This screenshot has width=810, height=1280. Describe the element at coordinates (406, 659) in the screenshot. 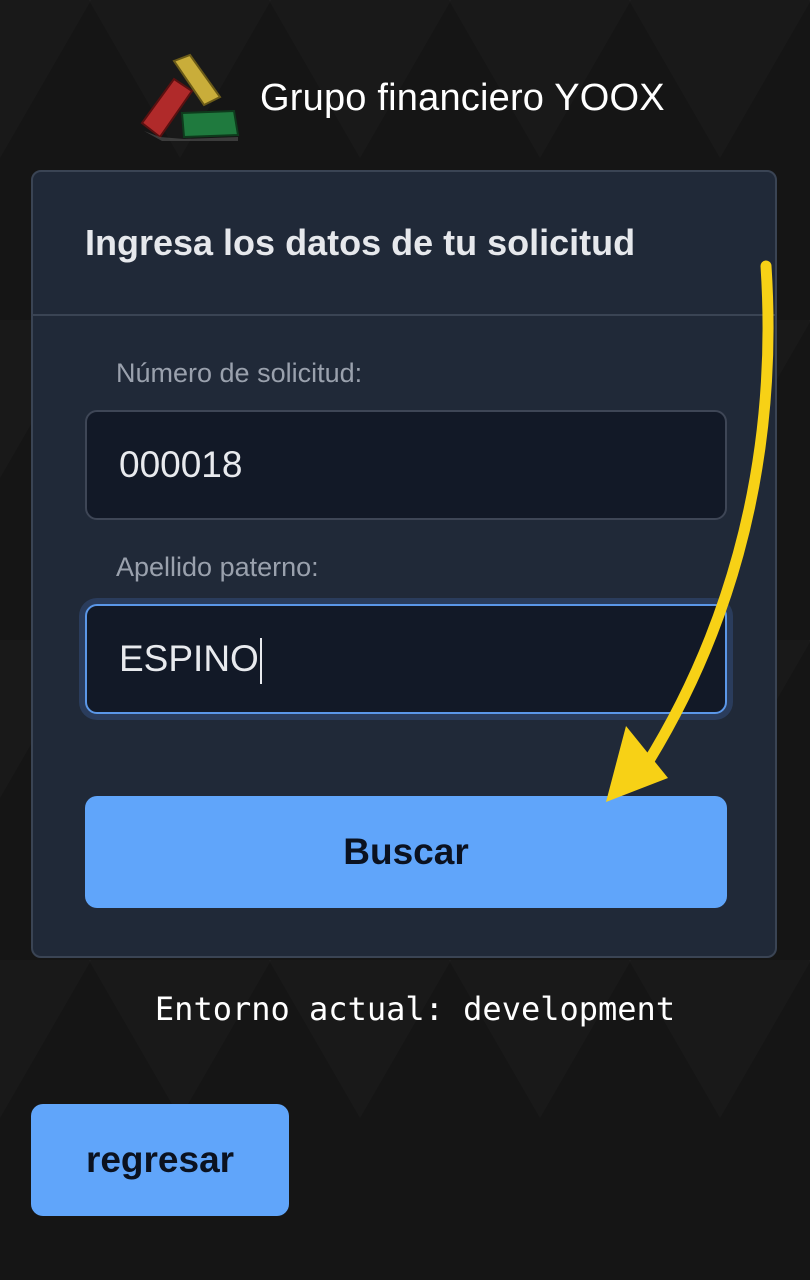

I see `surname-input: ESPINO` at that location.